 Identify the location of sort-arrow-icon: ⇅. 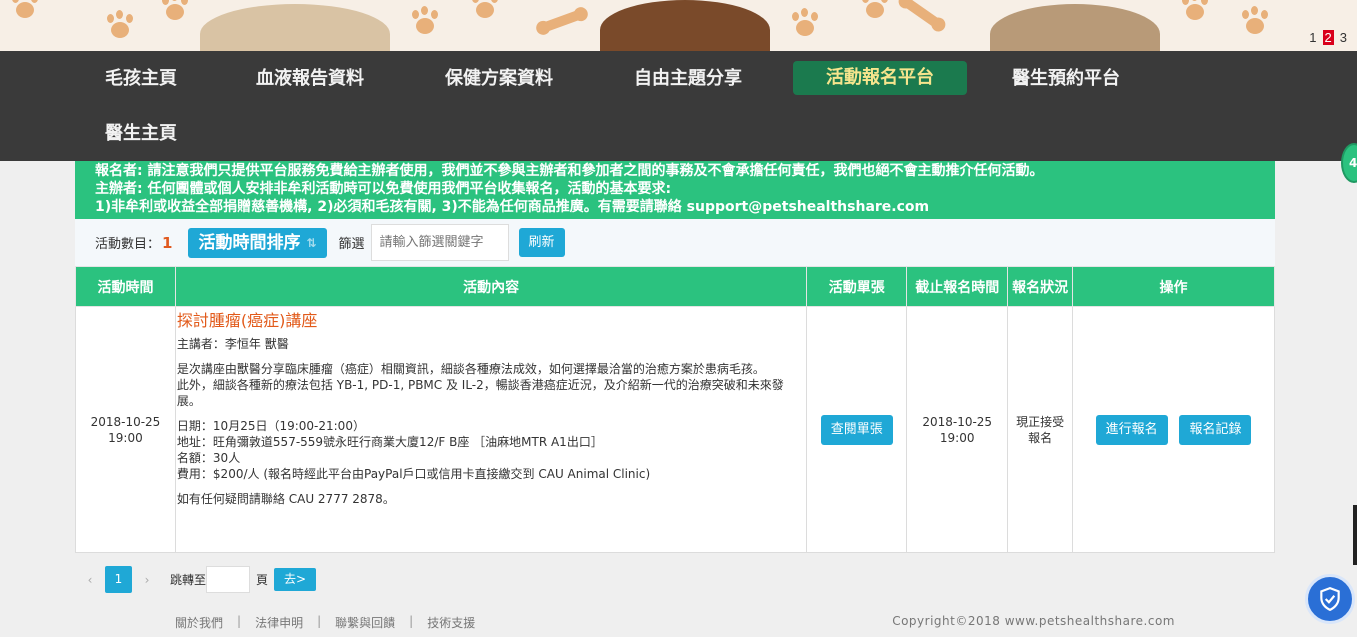
(311, 242).